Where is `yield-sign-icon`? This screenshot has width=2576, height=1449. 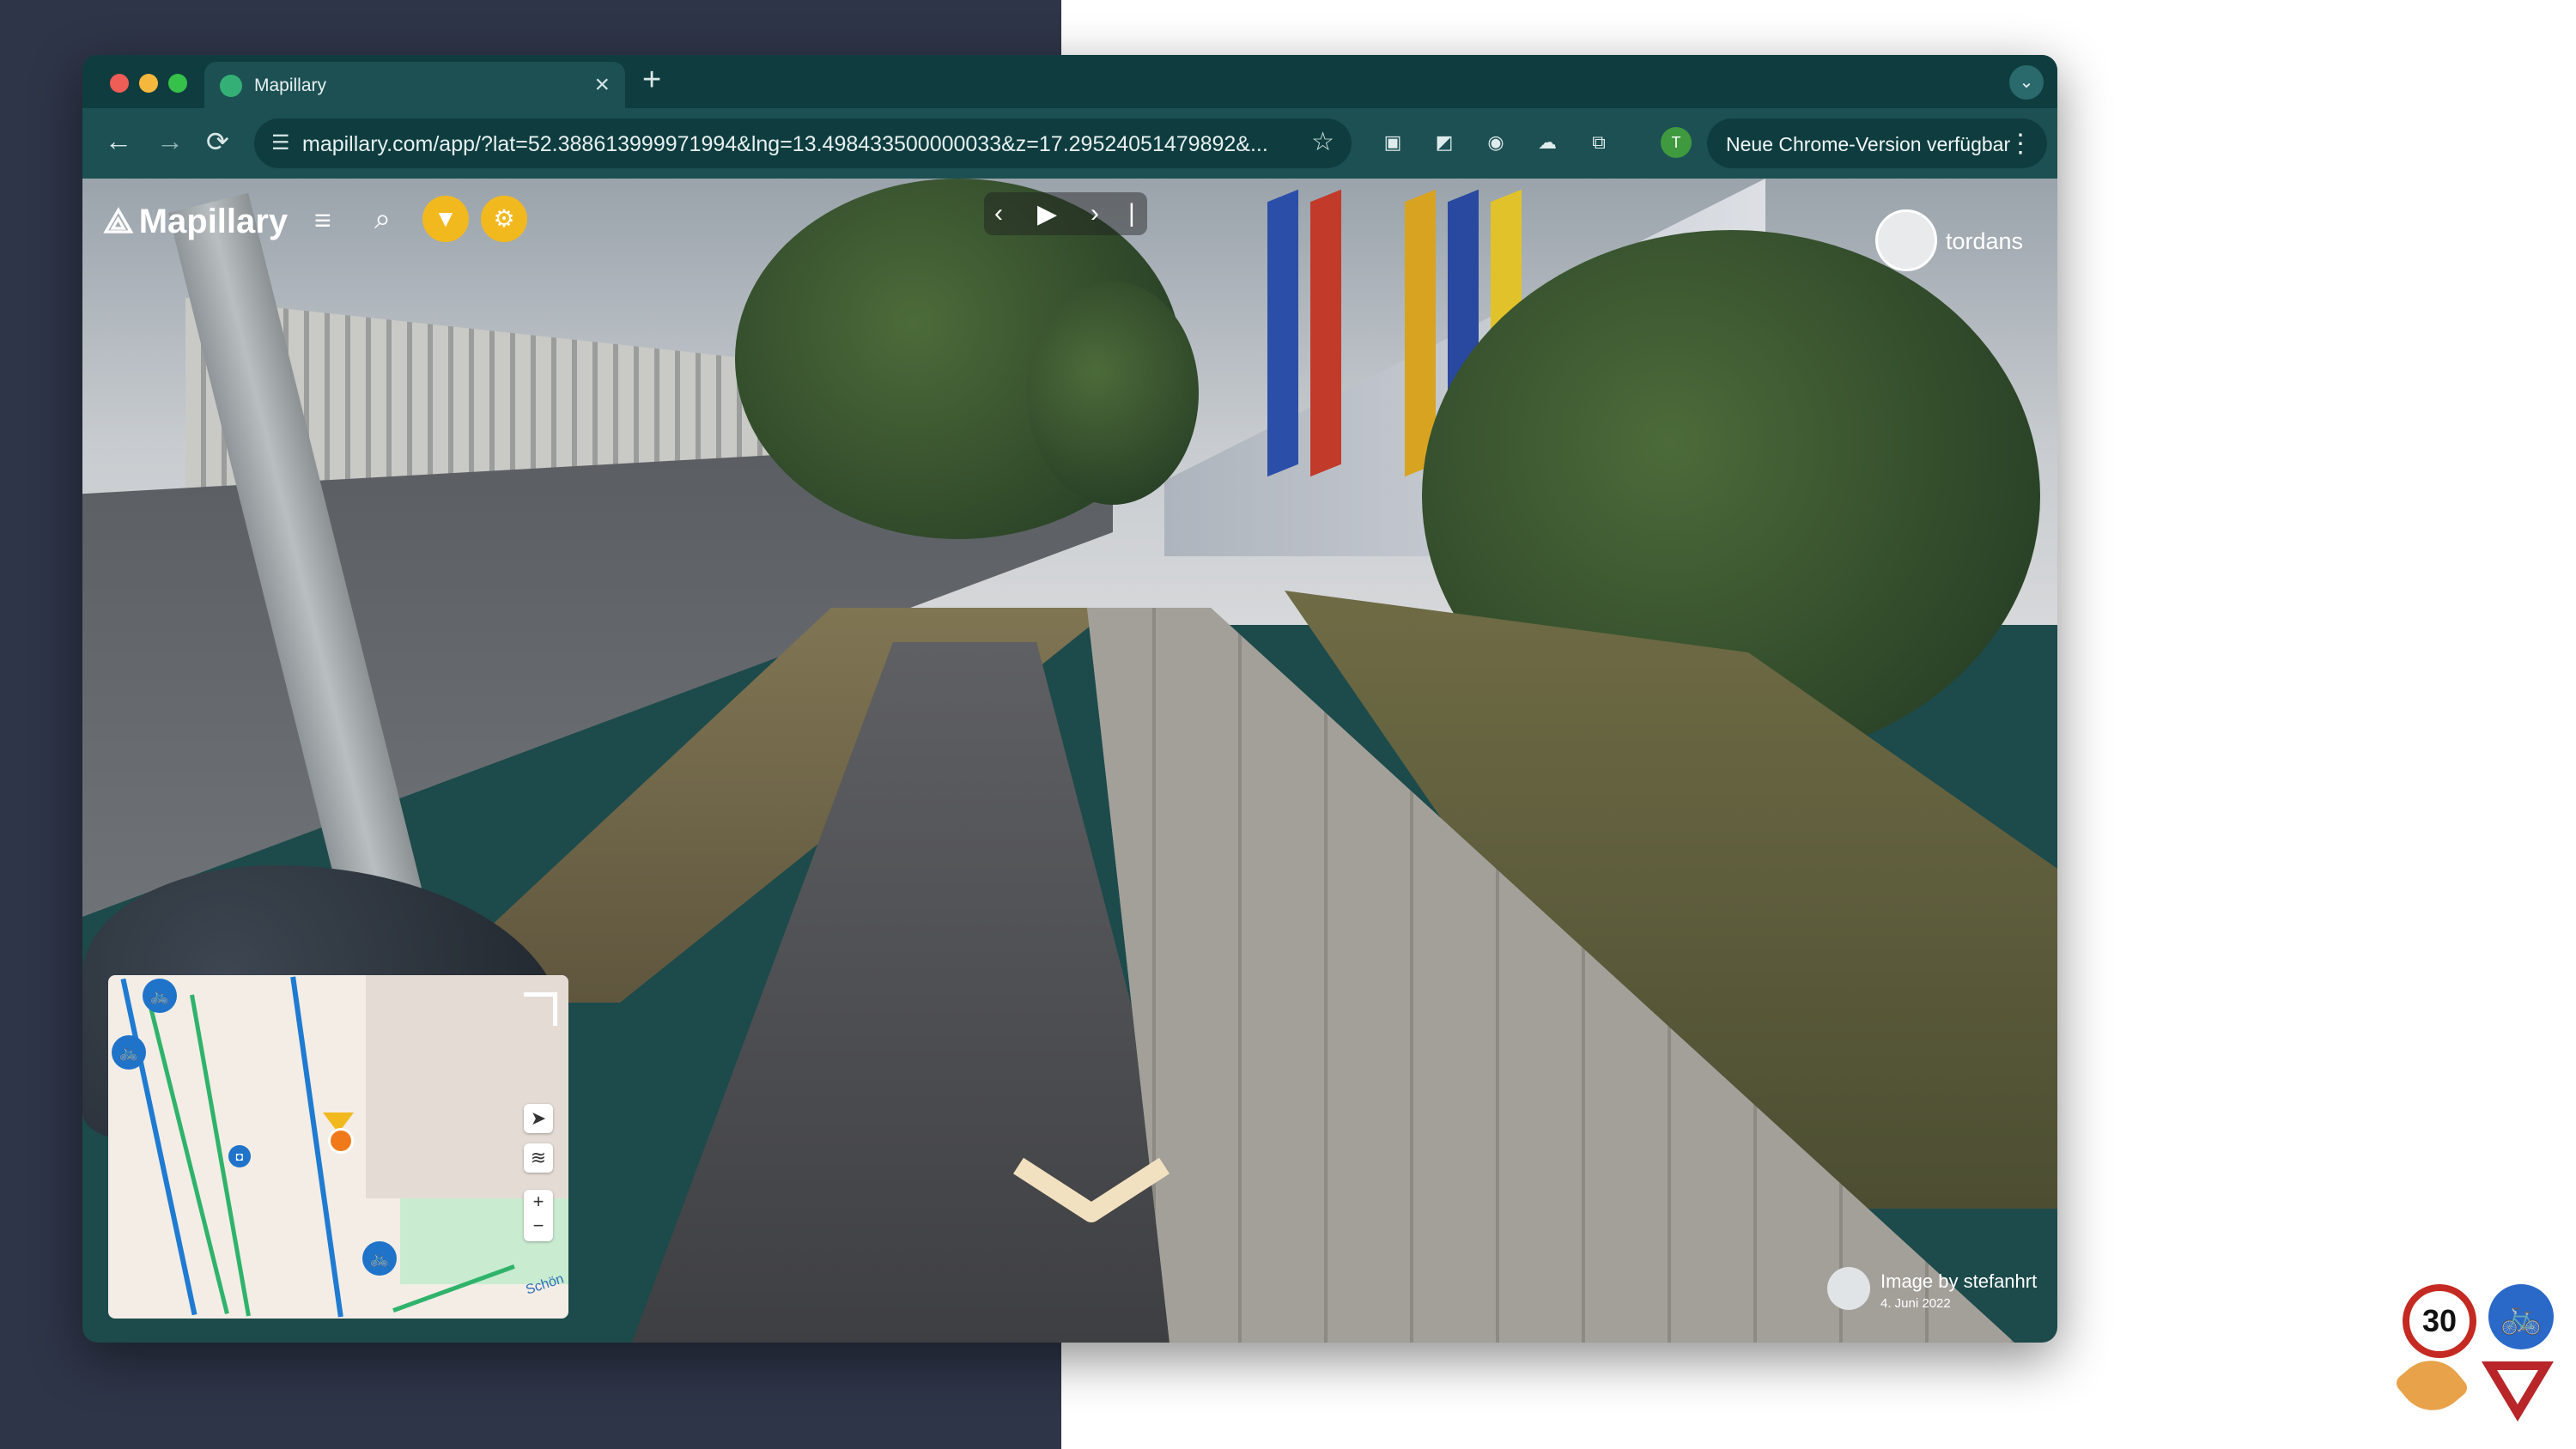
yield-sign-icon is located at coordinates (2518, 1391).